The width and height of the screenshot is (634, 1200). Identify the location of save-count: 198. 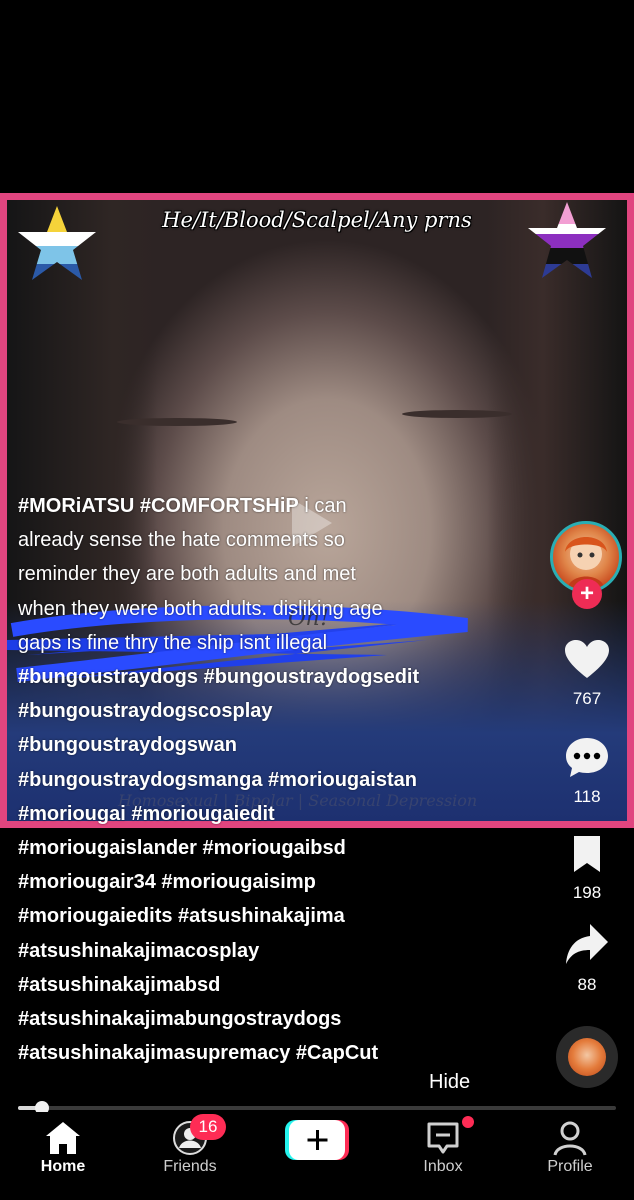
(587, 892).